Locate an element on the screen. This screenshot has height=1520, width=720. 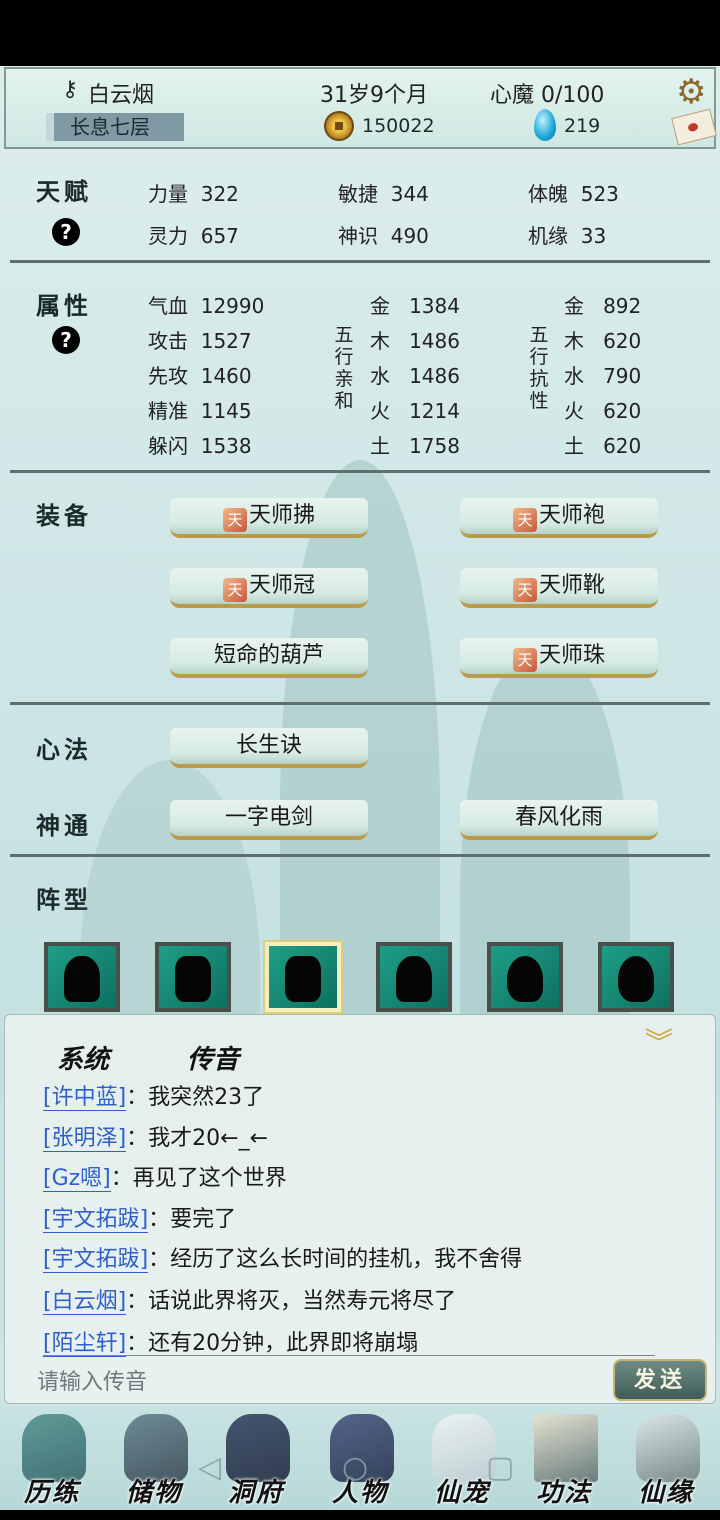
talent-stat: 体魄 523 is located at coordinates (573, 194).